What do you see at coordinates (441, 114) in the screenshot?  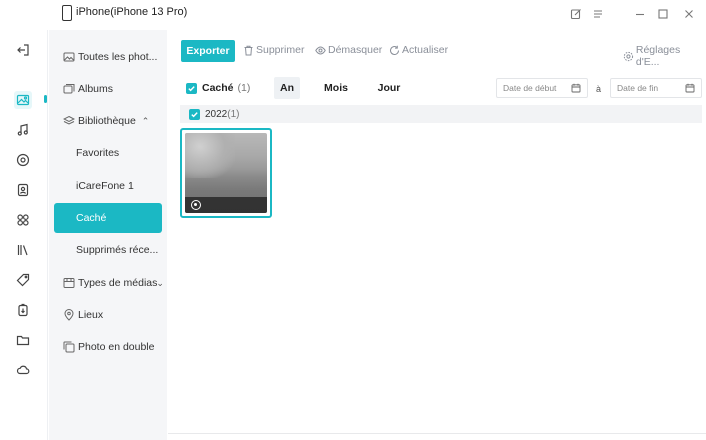 I see `year-group-header: 2022 (1)` at bounding box center [441, 114].